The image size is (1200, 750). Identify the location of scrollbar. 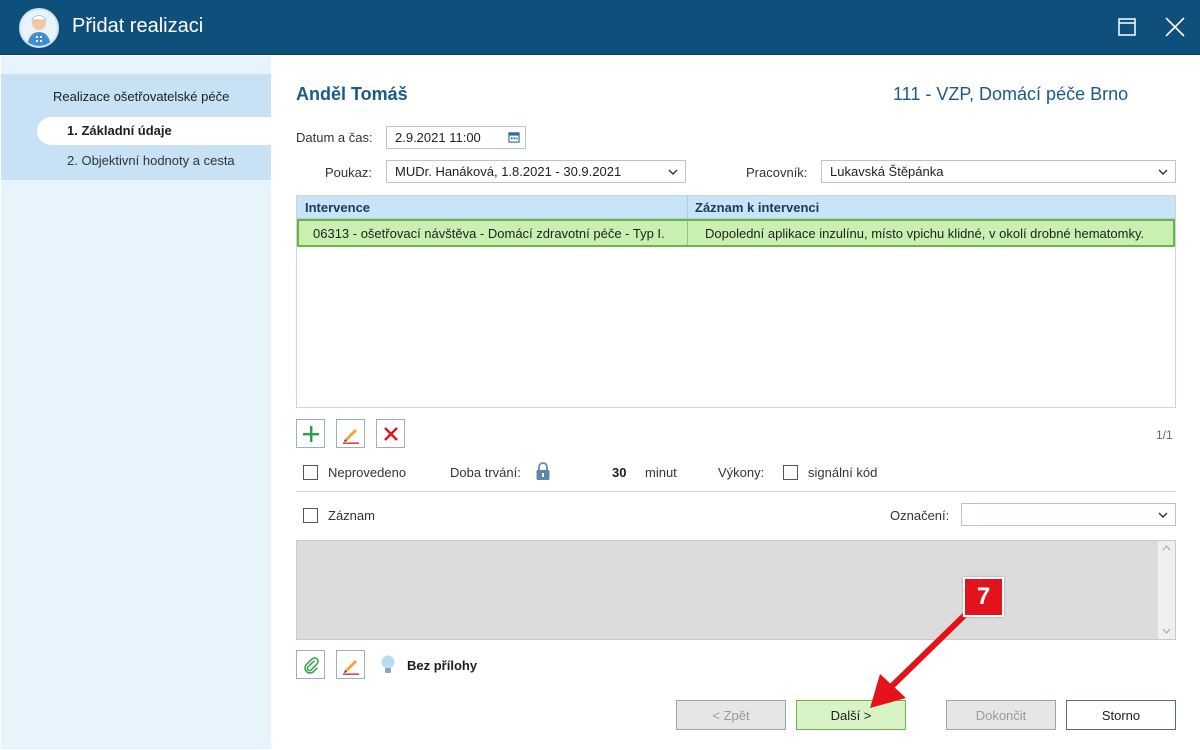
(1166, 590).